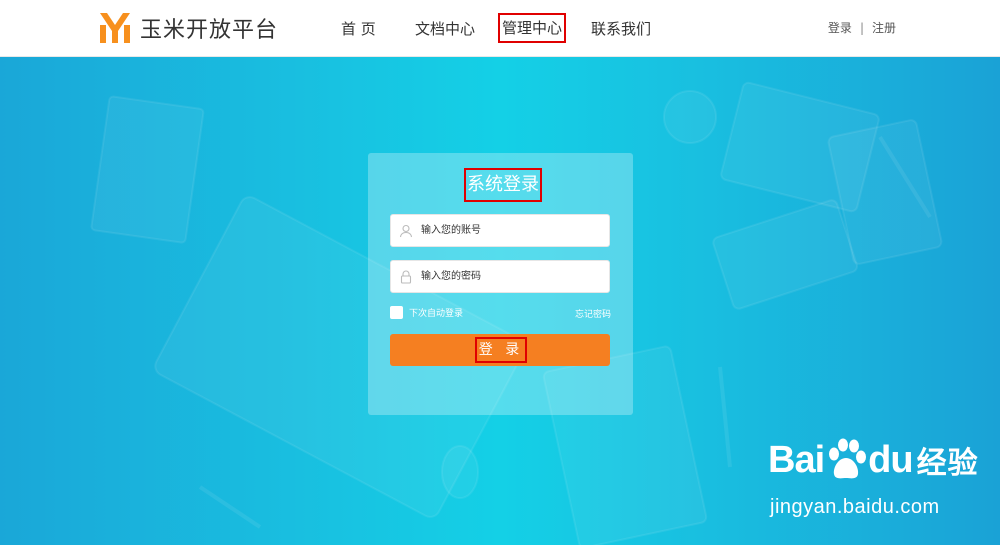 This screenshot has width=1000, height=545. Describe the element at coordinates (445, 29) in the screenshot. I see `nav-docs: 文档中心` at that location.